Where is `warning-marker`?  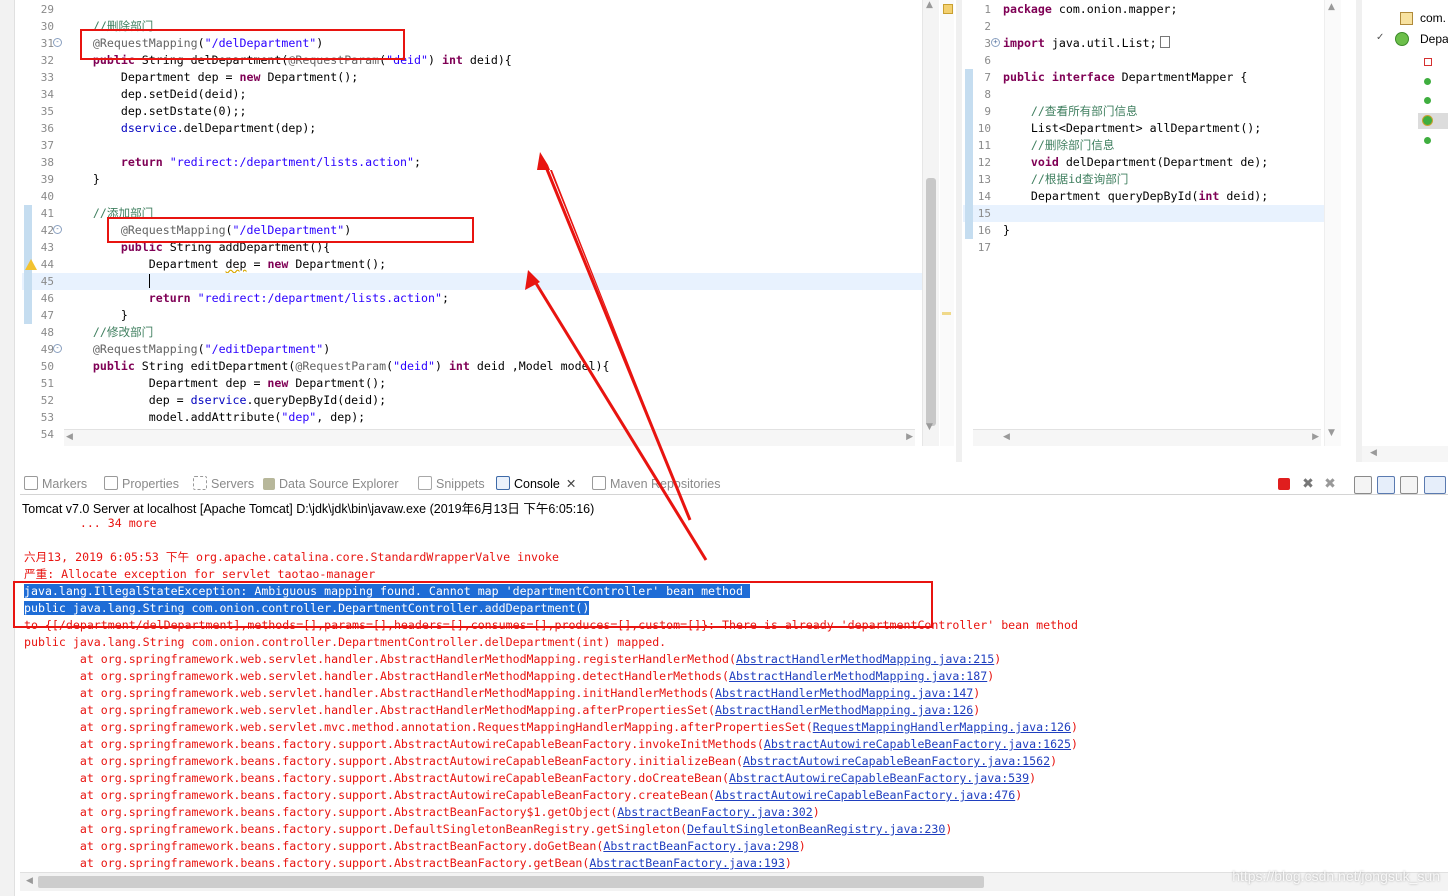
warning-marker is located at coordinates (946, 313).